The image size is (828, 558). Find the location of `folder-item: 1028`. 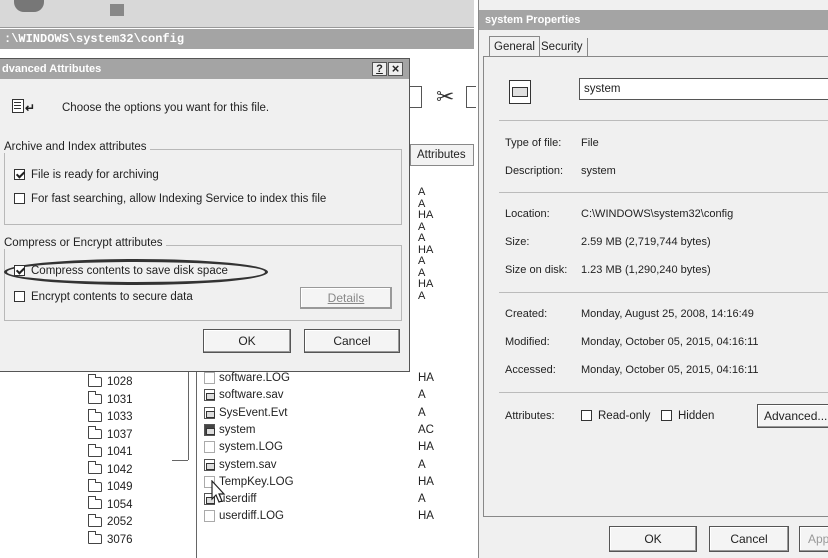

folder-item: 1028 is located at coordinates (110, 380).